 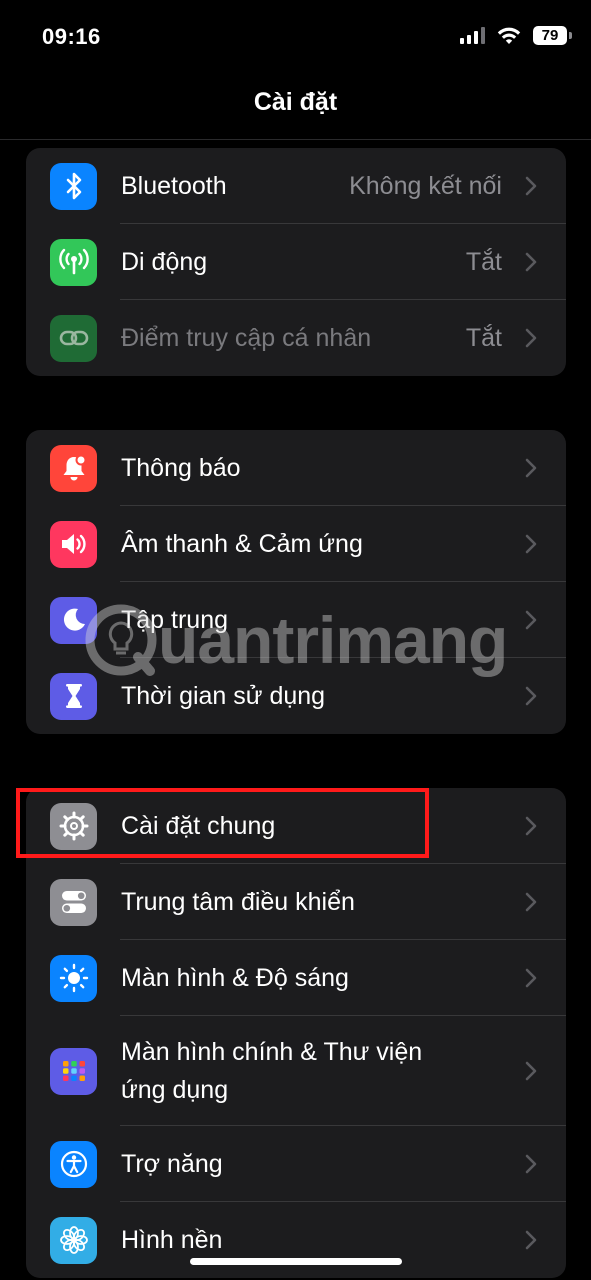 What do you see at coordinates (552, 35) in the screenshot?
I see `battery-indicator: 79` at bounding box center [552, 35].